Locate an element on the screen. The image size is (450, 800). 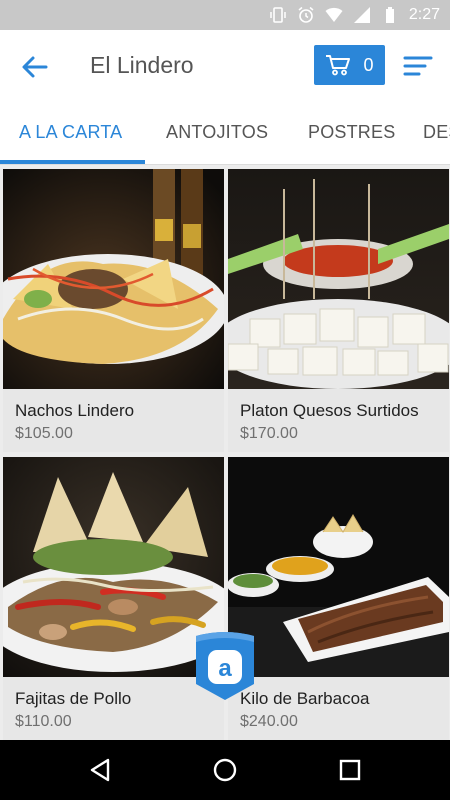
wifi-icon is located at coordinates (334, 14).